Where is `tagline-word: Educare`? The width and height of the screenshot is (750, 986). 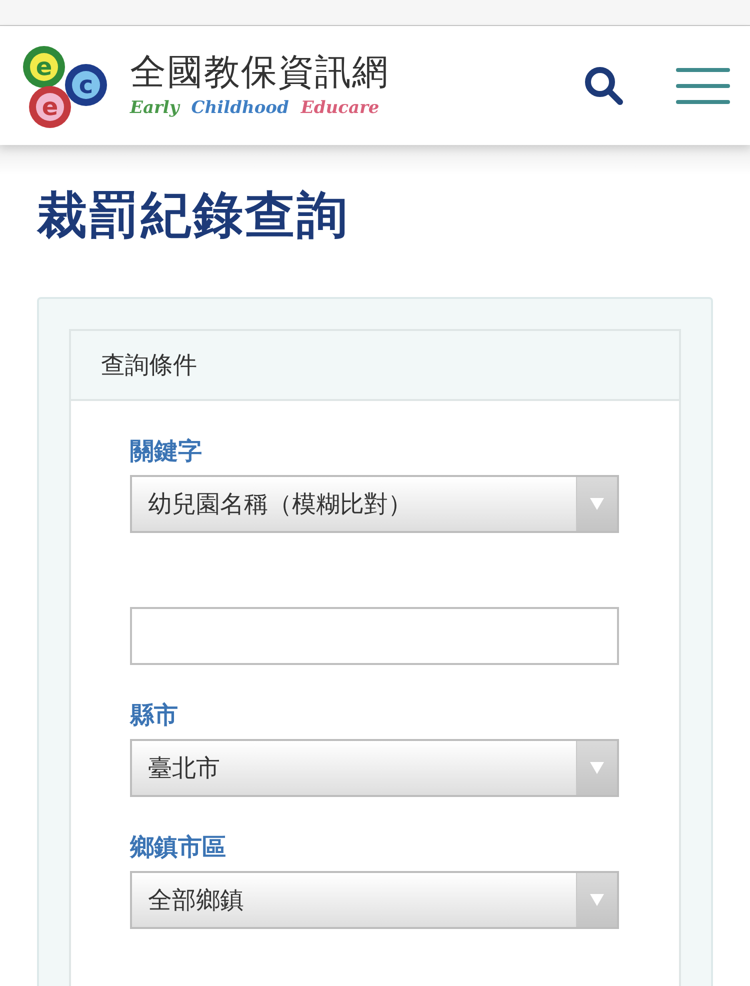
tagline-word: Educare is located at coordinates (340, 108).